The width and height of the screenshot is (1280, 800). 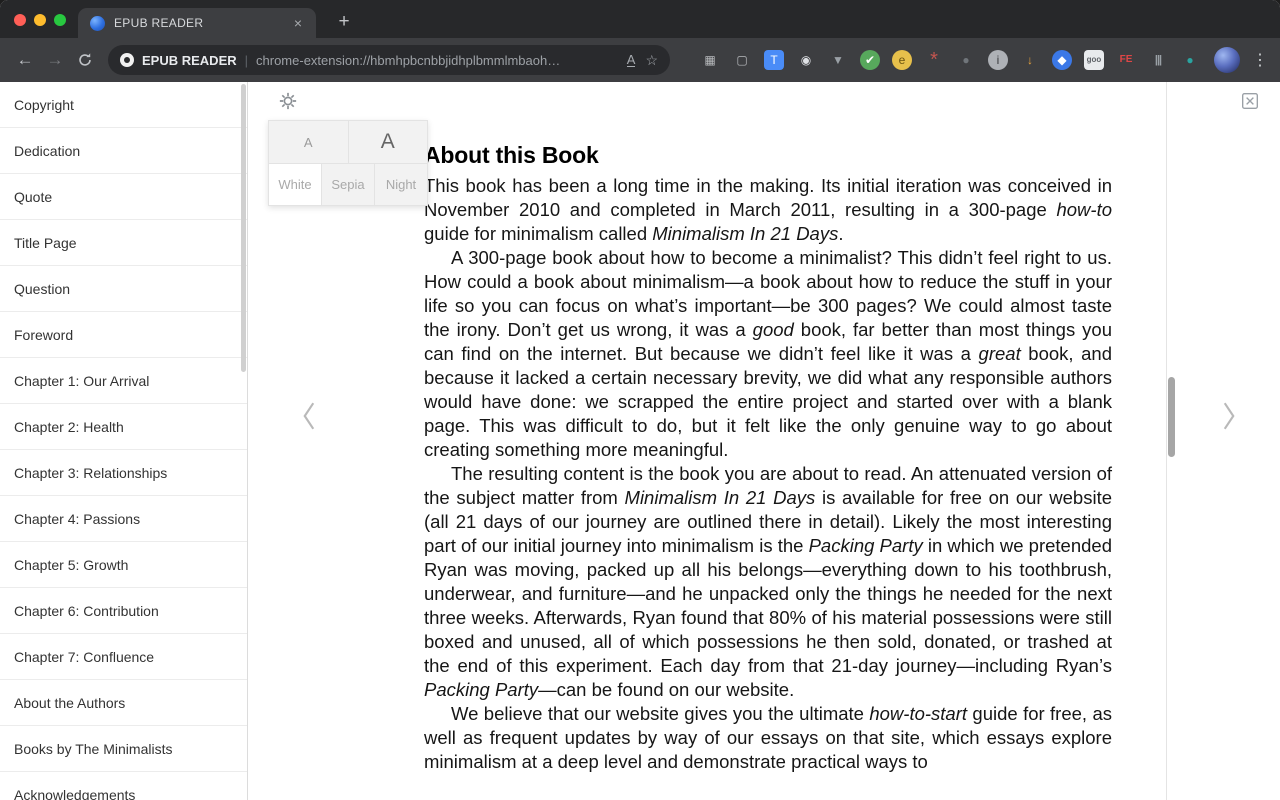 What do you see at coordinates (123, 381) in the screenshot?
I see `sidebar-item-chapter-1: Chapter 1: Our Arrival` at bounding box center [123, 381].